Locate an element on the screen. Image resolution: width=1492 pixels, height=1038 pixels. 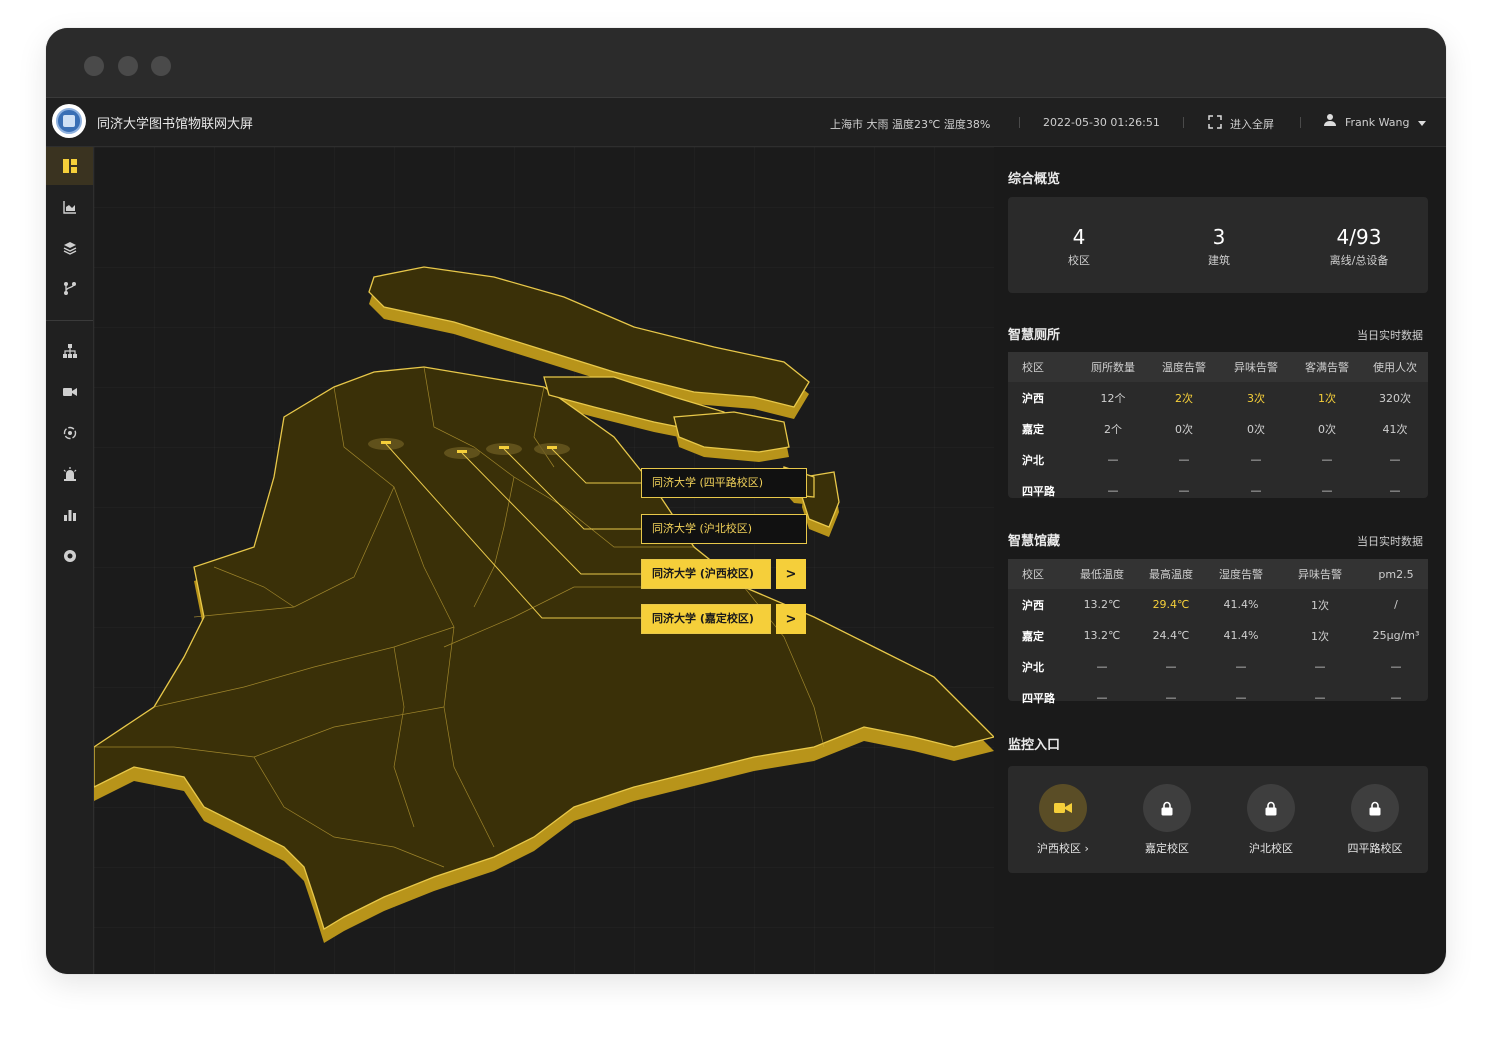
sidebar-item-layers is located at coordinates (69, 248).